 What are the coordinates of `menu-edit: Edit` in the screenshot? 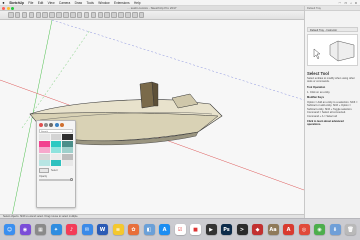 It's located at (41, 3).